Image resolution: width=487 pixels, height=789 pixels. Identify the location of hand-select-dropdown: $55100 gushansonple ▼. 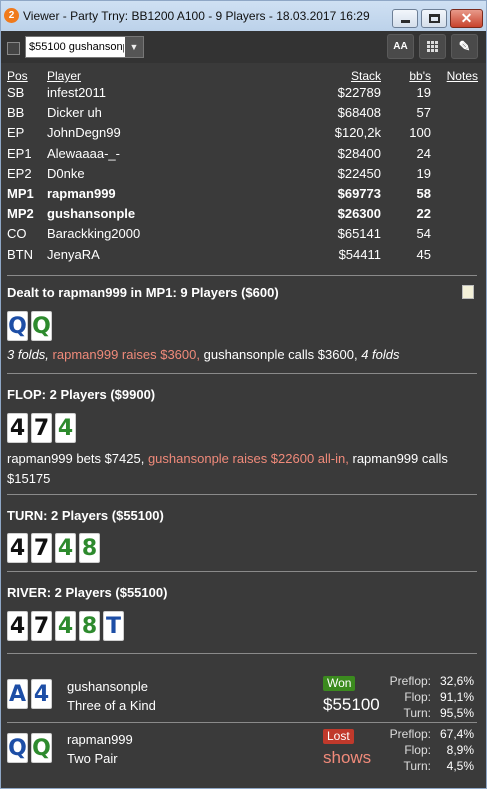
(84, 47).